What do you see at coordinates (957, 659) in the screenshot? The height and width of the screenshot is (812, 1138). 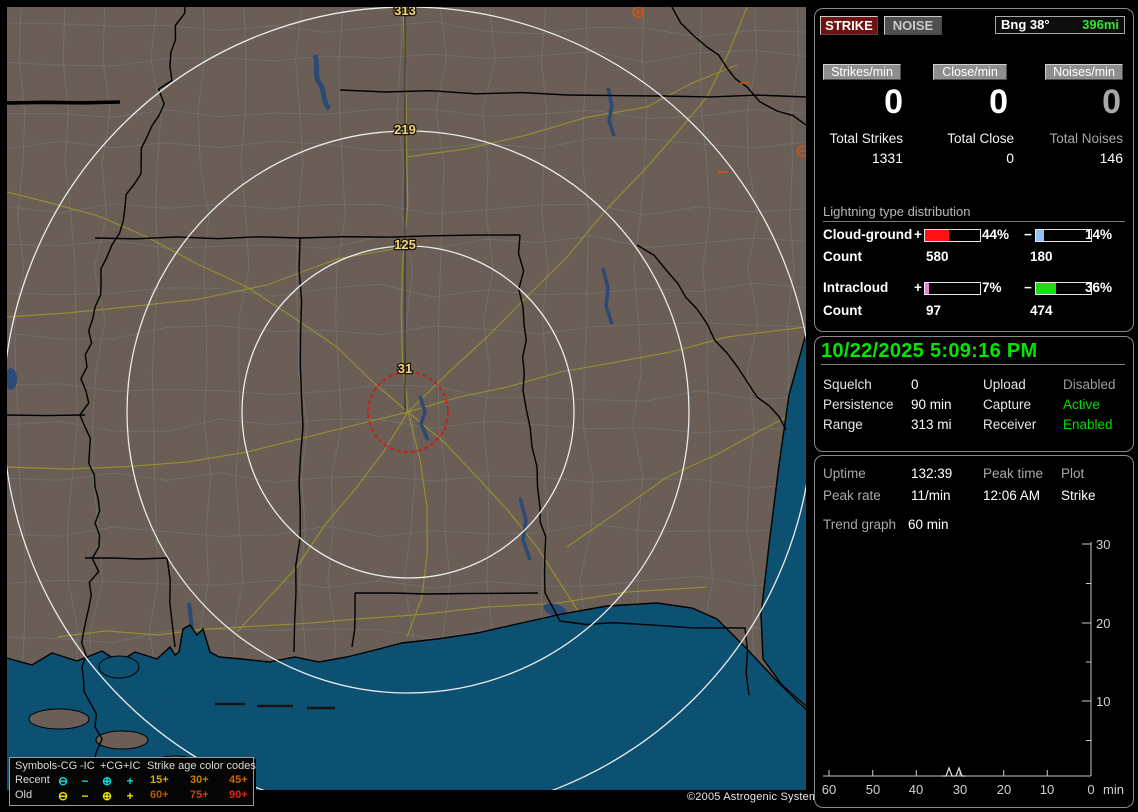 I see `trend-axes` at bounding box center [957, 659].